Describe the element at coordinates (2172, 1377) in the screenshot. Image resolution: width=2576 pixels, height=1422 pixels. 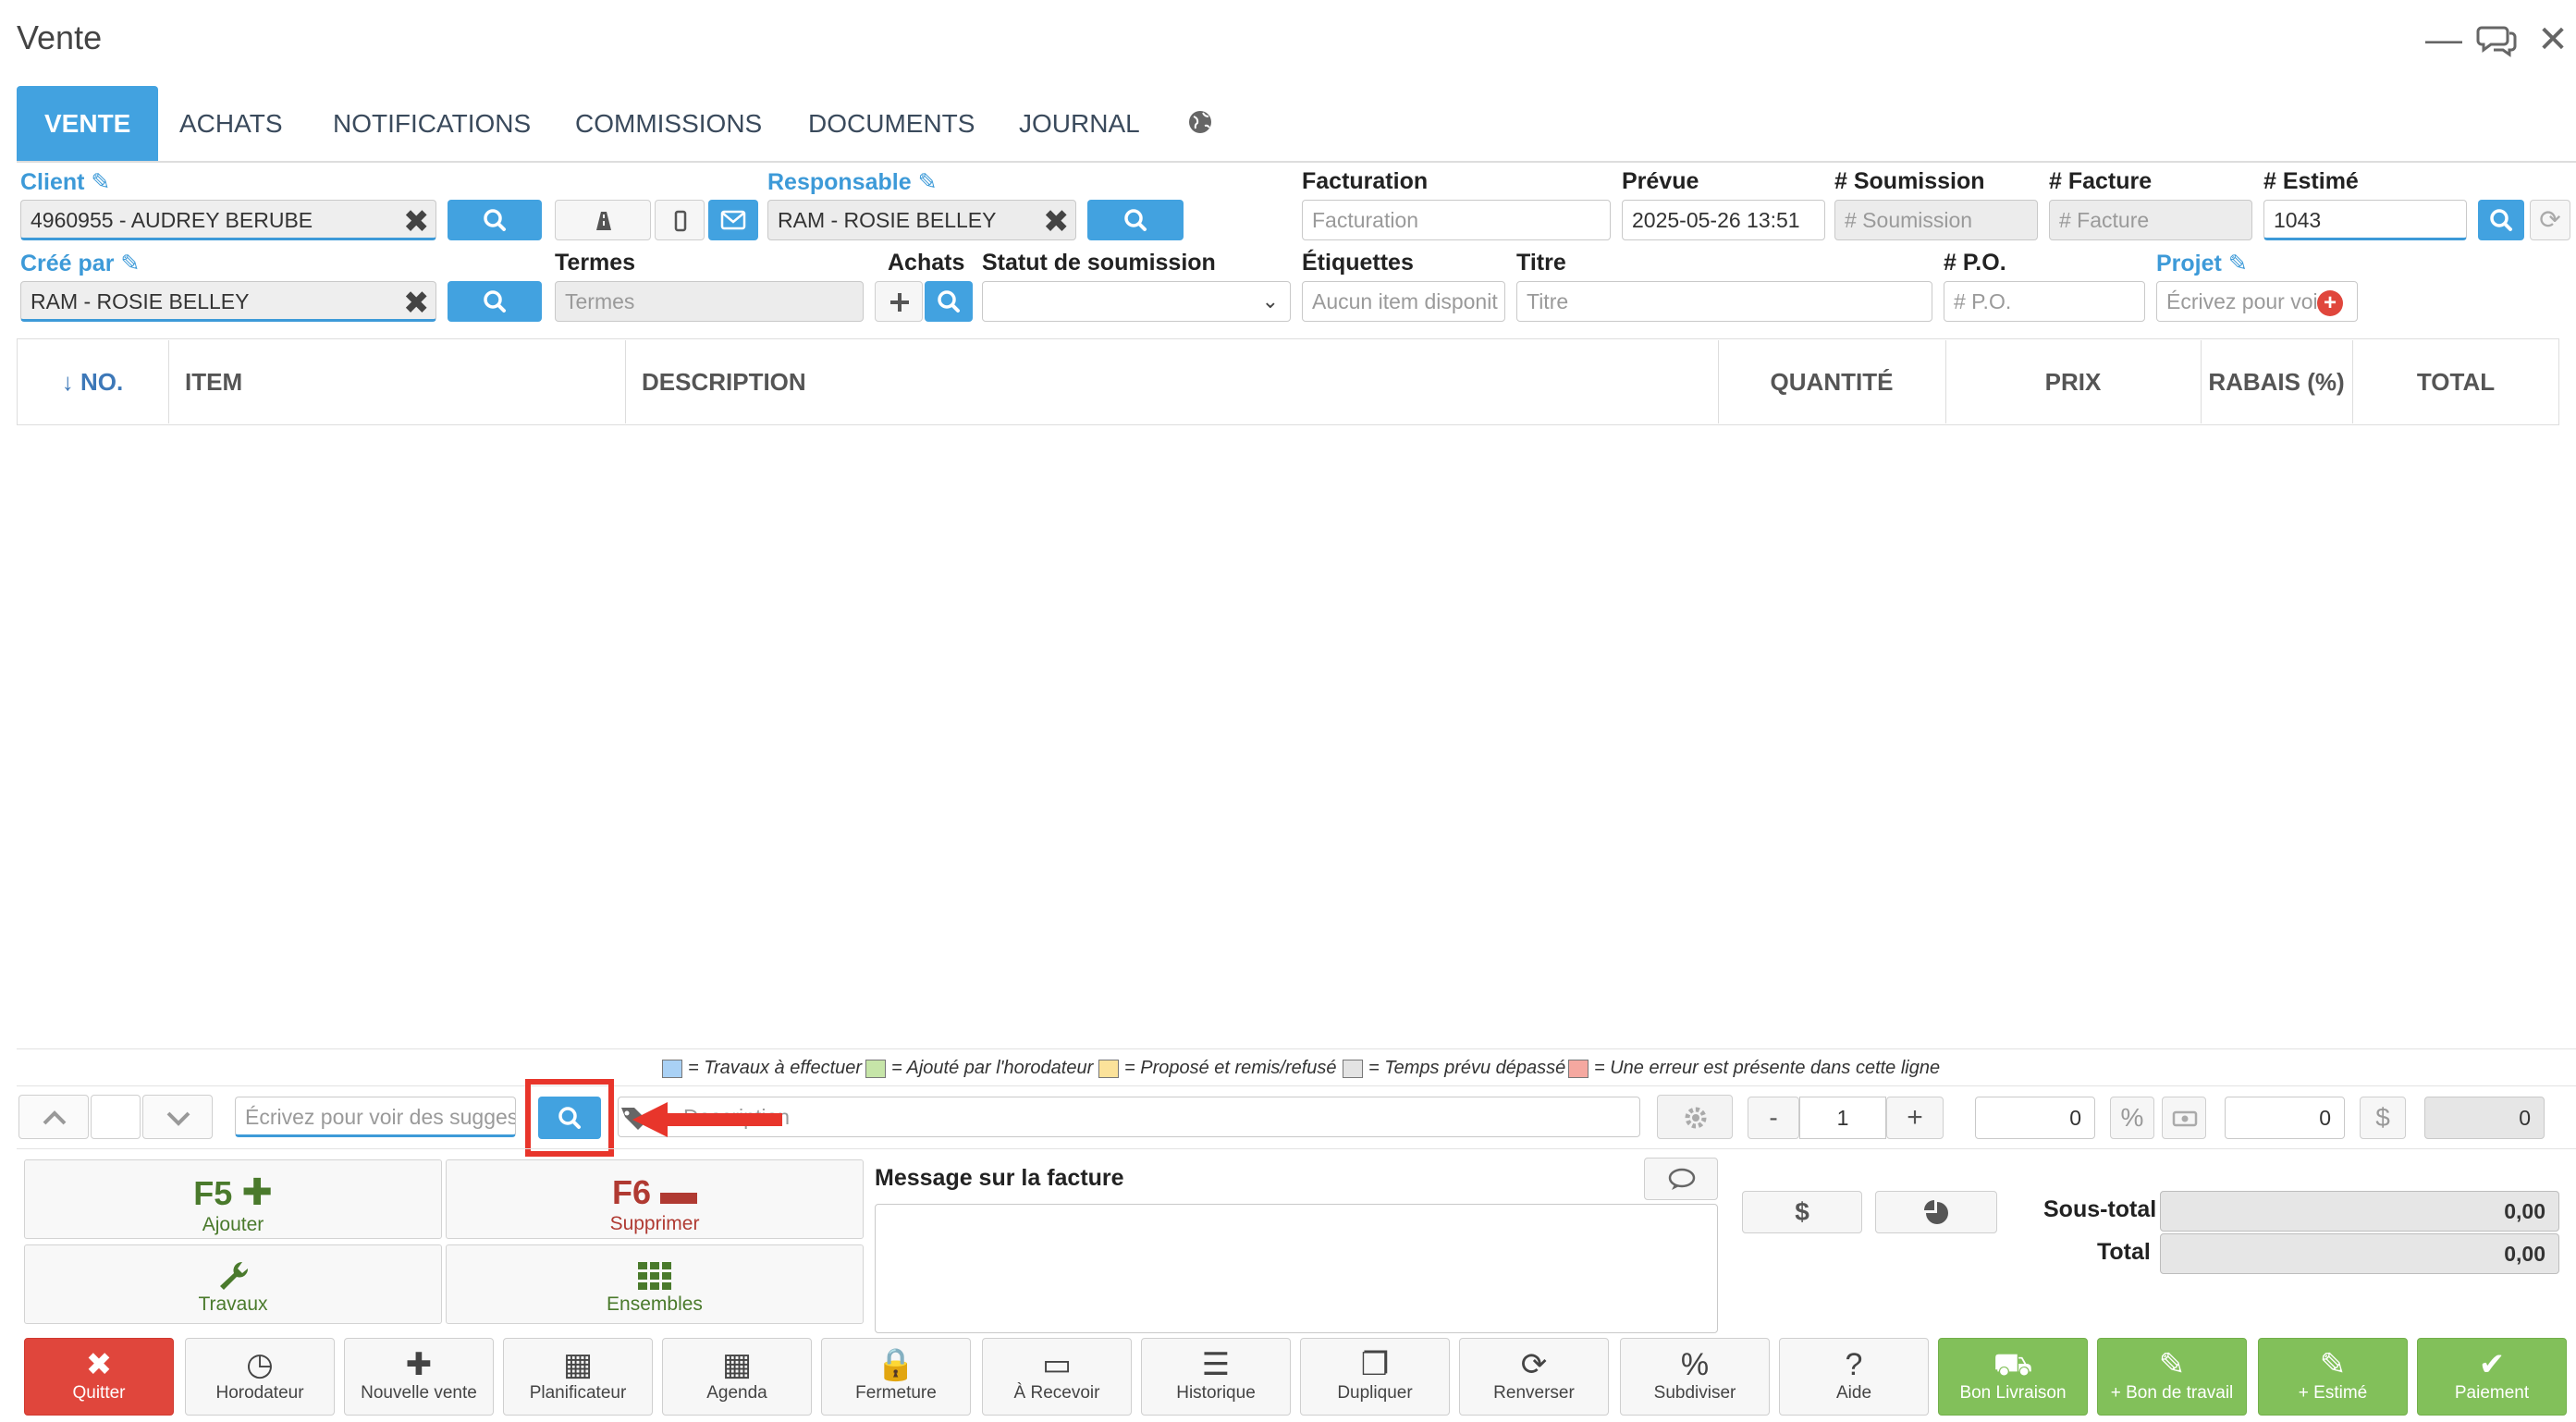
I see `bon-de-travail-button: ✎ + Bon de travail` at that location.